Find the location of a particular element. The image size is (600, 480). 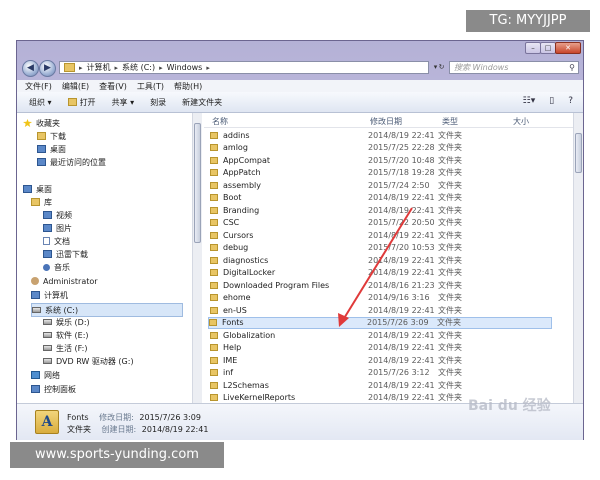

arrow-shaft is located at coordinates (377, 264).